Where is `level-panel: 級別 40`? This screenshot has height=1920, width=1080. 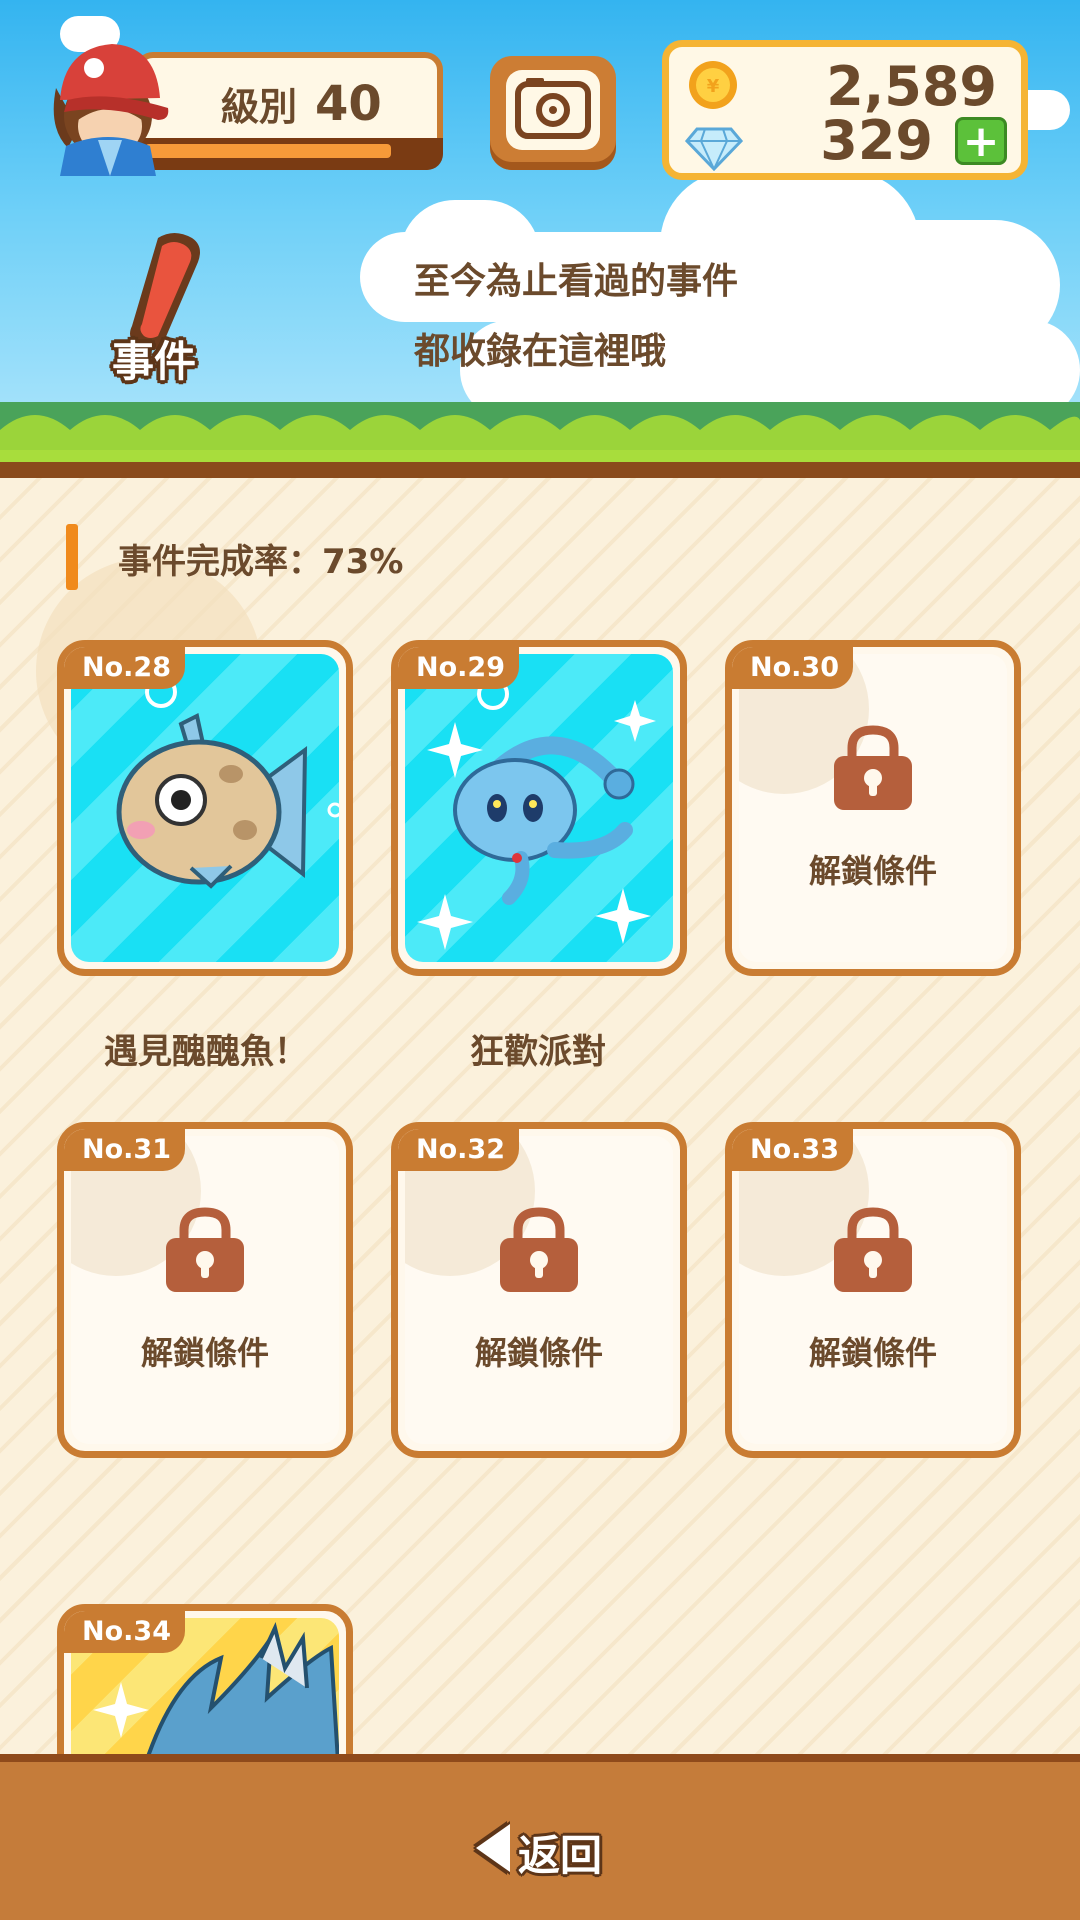 level-panel: 級別 40 is located at coordinates (289, 111).